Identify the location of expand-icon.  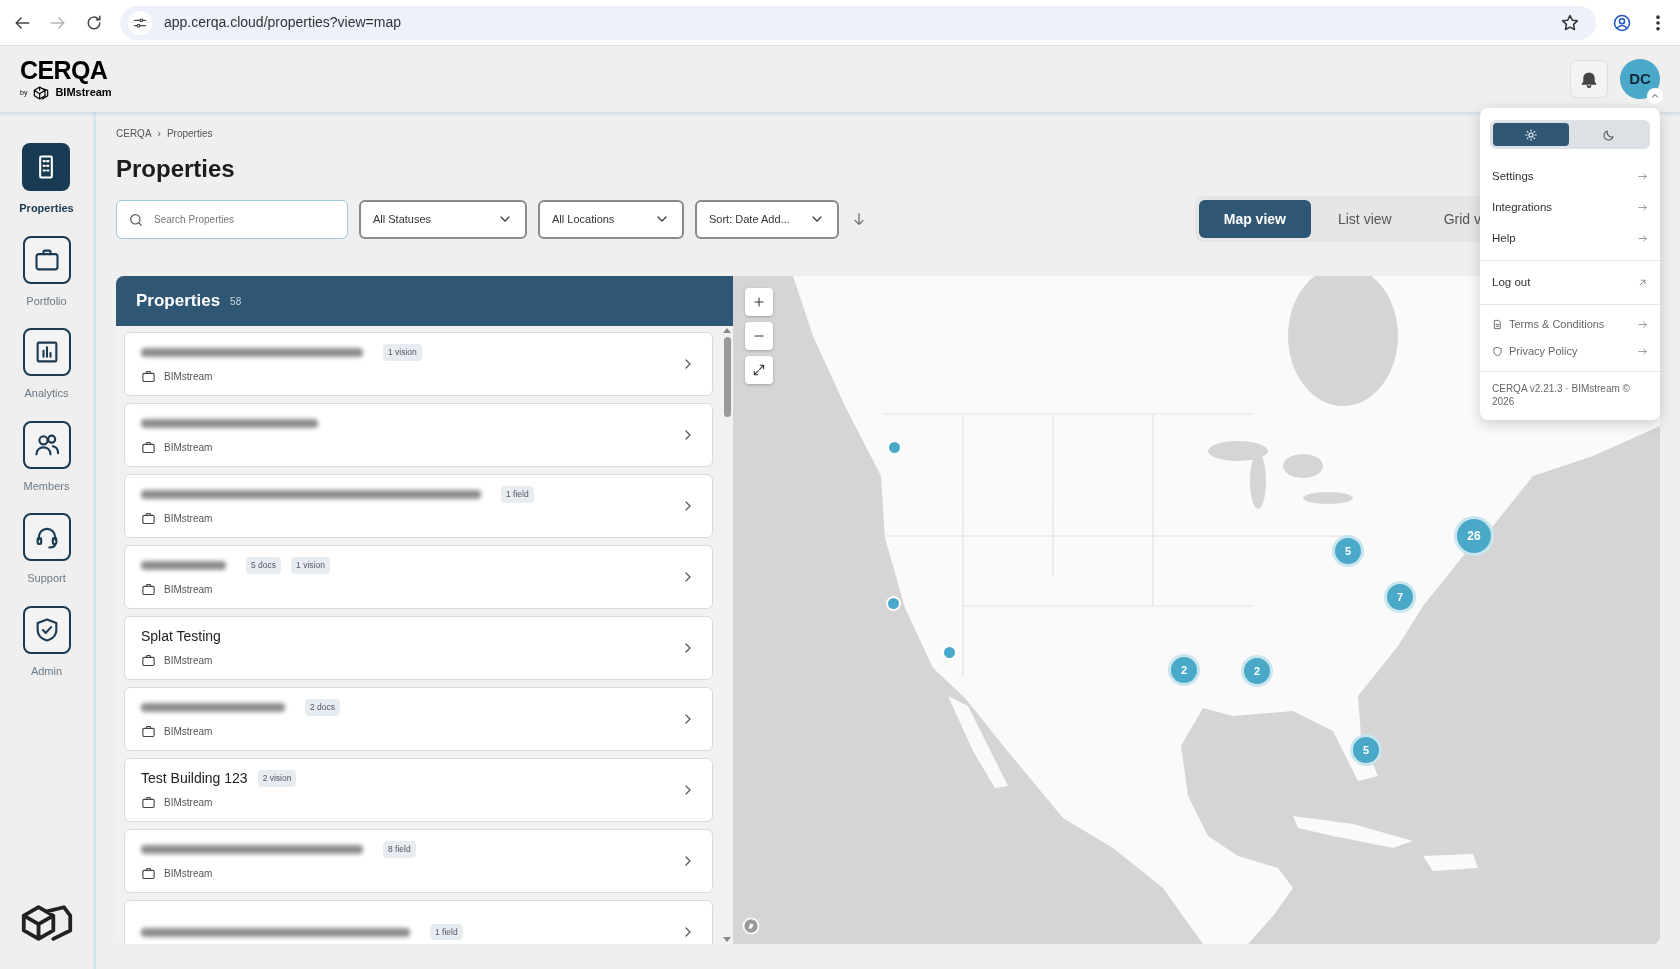
(759, 370).